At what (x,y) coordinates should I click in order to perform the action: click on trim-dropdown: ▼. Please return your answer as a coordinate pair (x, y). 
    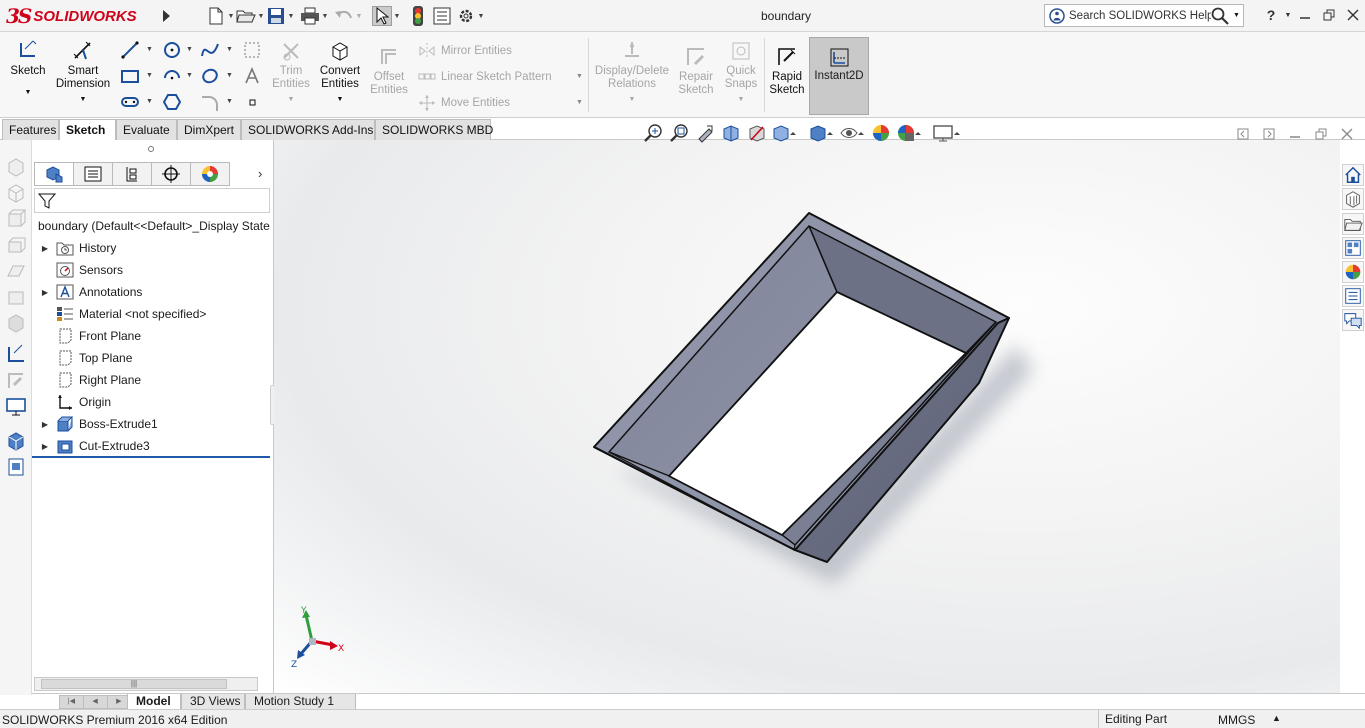
    Looking at the image, I should click on (291, 99).